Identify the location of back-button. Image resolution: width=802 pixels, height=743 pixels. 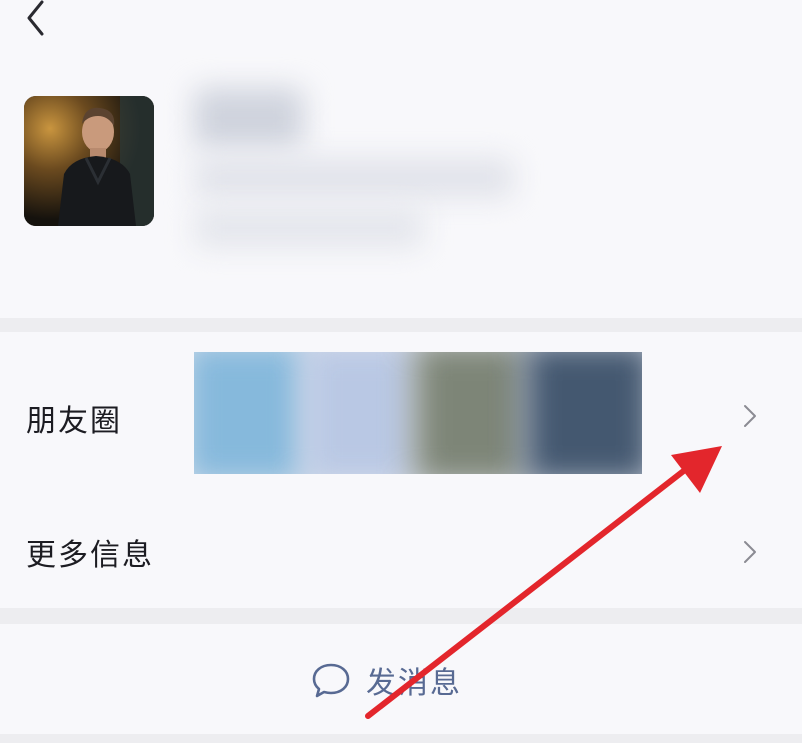
(36, 20).